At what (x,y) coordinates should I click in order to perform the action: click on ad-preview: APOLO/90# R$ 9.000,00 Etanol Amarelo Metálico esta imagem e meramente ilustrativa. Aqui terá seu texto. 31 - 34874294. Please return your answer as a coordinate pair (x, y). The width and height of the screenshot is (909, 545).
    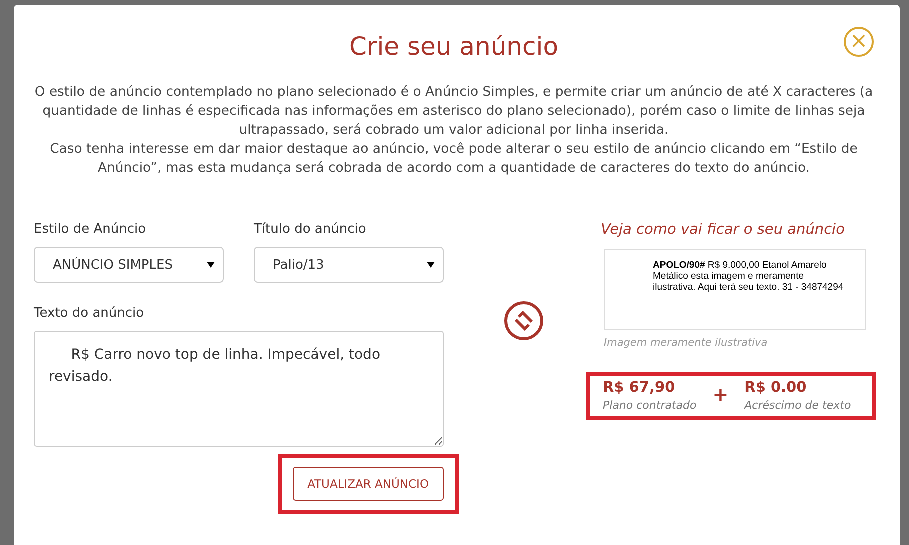
    Looking at the image, I should click on (735, 289).